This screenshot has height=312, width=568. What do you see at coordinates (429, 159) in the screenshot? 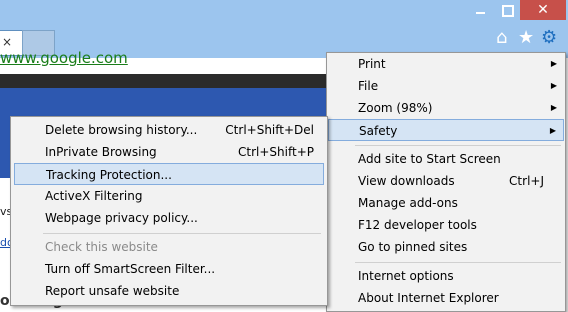
I see `menu-item-label: Add site to Start Screen` at bounding box center [429, 159].